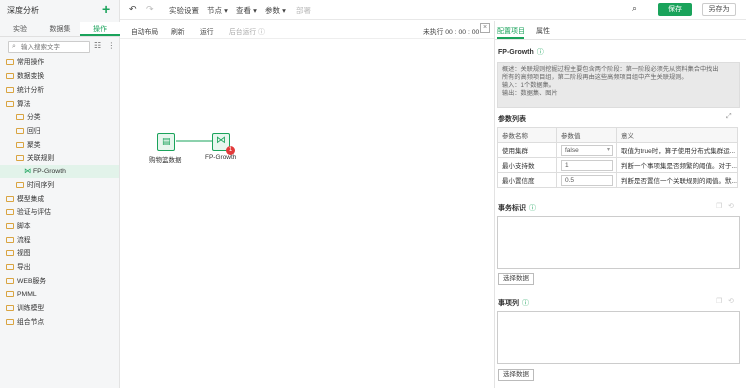 The width and height of the screenshot is (746, 388). I want to click on canvas-edges, so click(194, 141).